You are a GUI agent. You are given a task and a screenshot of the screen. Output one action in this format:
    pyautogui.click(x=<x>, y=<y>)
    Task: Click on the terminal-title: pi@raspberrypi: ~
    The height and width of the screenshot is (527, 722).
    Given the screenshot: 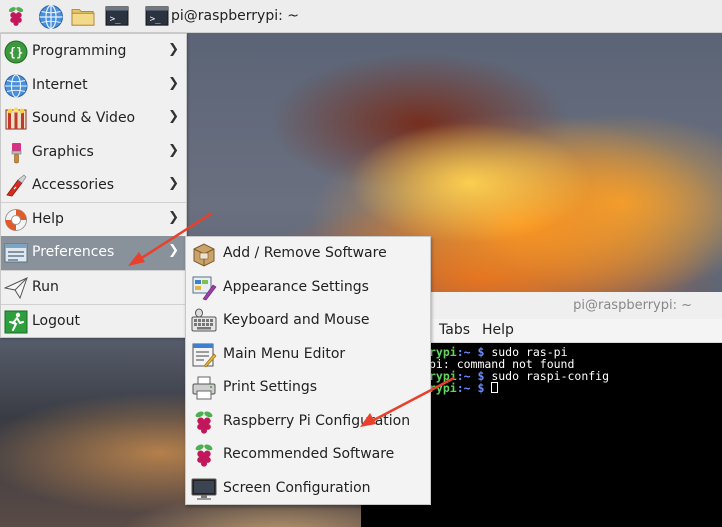 What is the action you would take?
    pyautogui.click(x=632, y=305)
    